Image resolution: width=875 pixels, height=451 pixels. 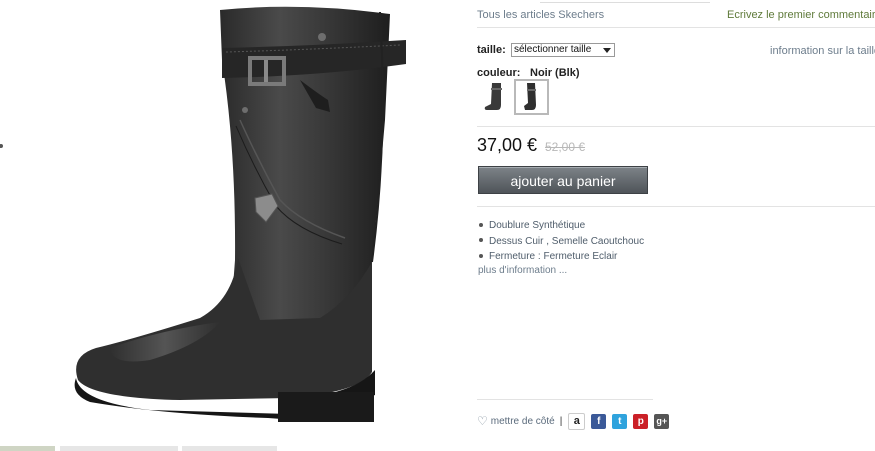 I want to click on wishlist-link: mettre de côté, so click(x=523, y=421).